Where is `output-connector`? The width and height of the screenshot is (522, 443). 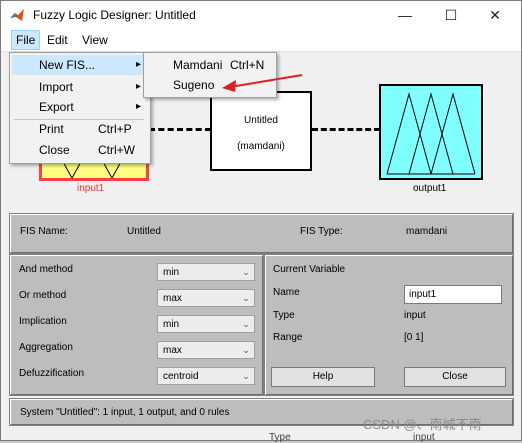 output-connector is located at coordinates (346, 129).